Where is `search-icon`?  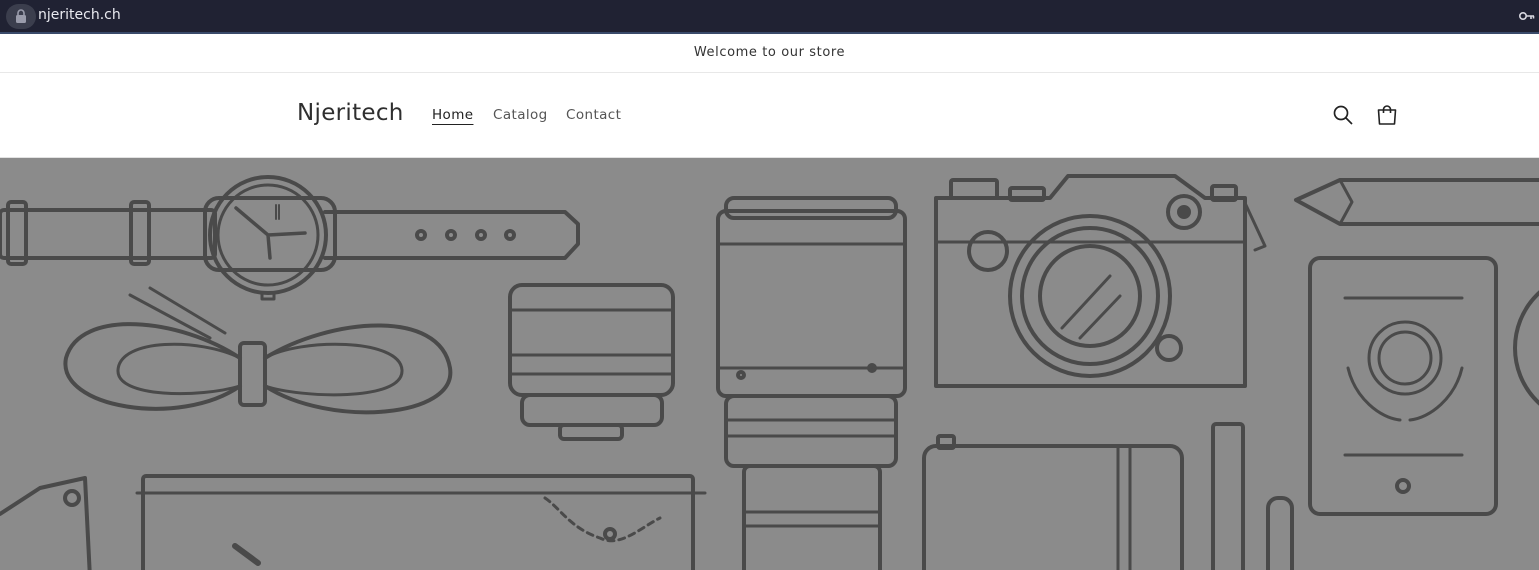 search-icon is located at coordinates (1343, 115).